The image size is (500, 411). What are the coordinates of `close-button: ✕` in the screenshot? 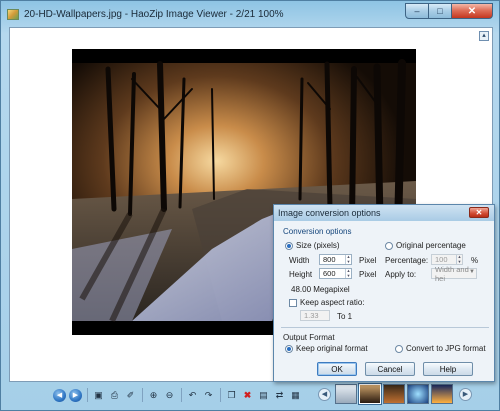 It's located at (472, 11).